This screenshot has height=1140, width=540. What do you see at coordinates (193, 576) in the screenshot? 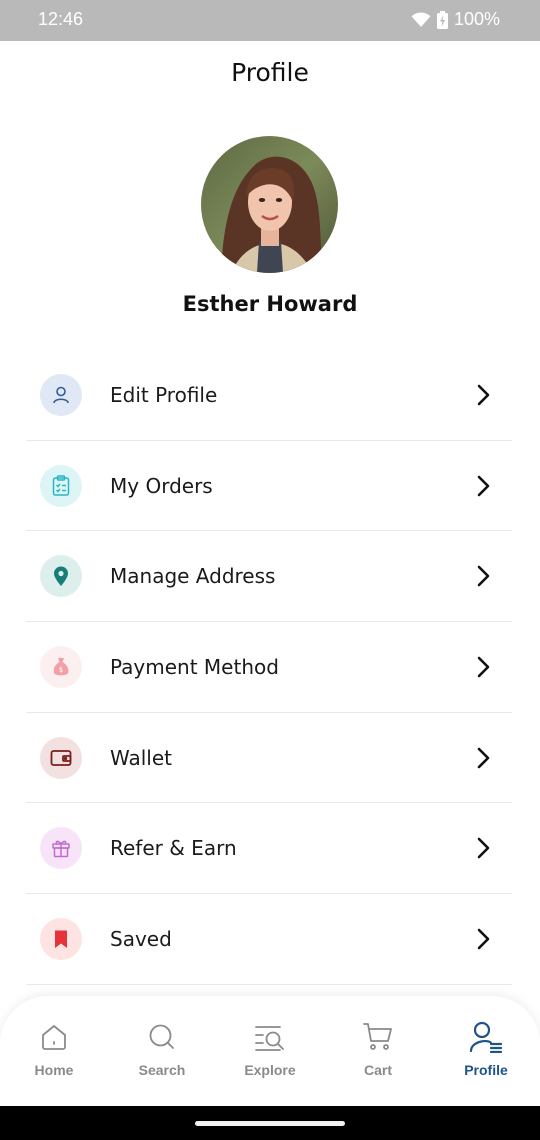
I see `menu-label: Manage Address` at bounding box center [193, 576].